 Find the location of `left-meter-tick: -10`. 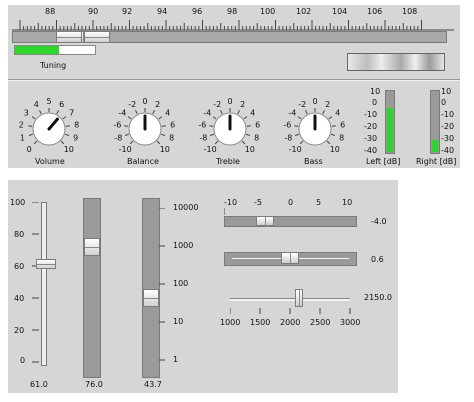

left-meter-tick: -10 is located at coordinates (371, 114).